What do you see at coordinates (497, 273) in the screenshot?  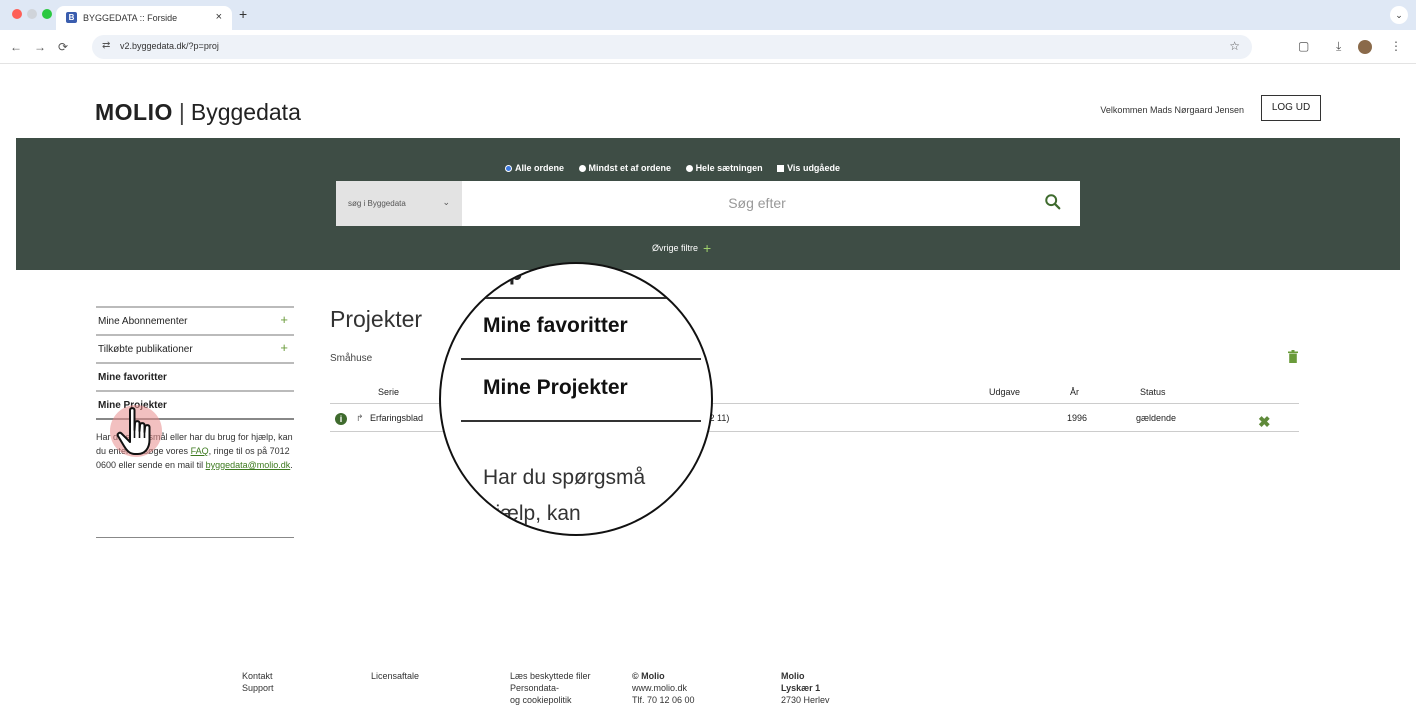 I see `magnified-fragment: ste p` at bounding box center [497, 273].